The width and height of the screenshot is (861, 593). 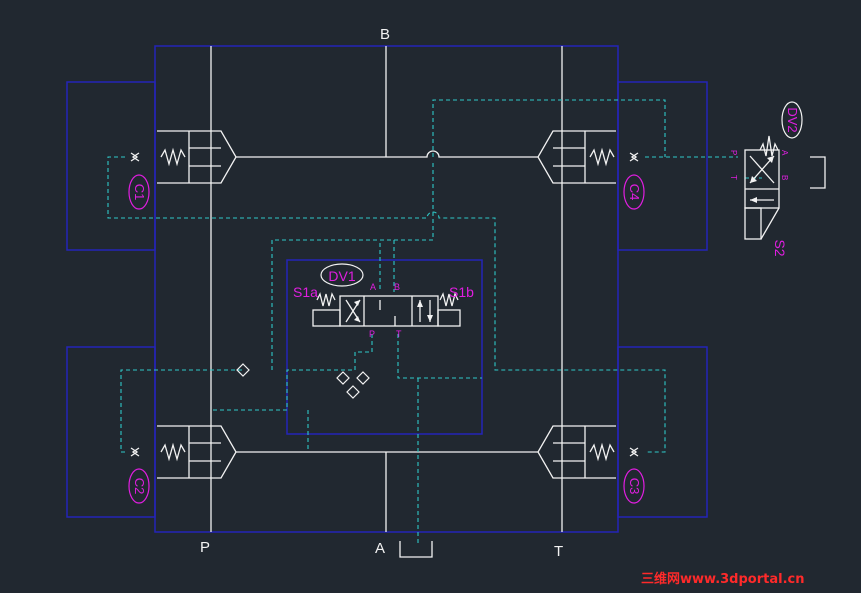 What do you see at coordinates (733, 177) in the screenshot?
I see `dv2-port-t: T` at bounding box center [733, 177].